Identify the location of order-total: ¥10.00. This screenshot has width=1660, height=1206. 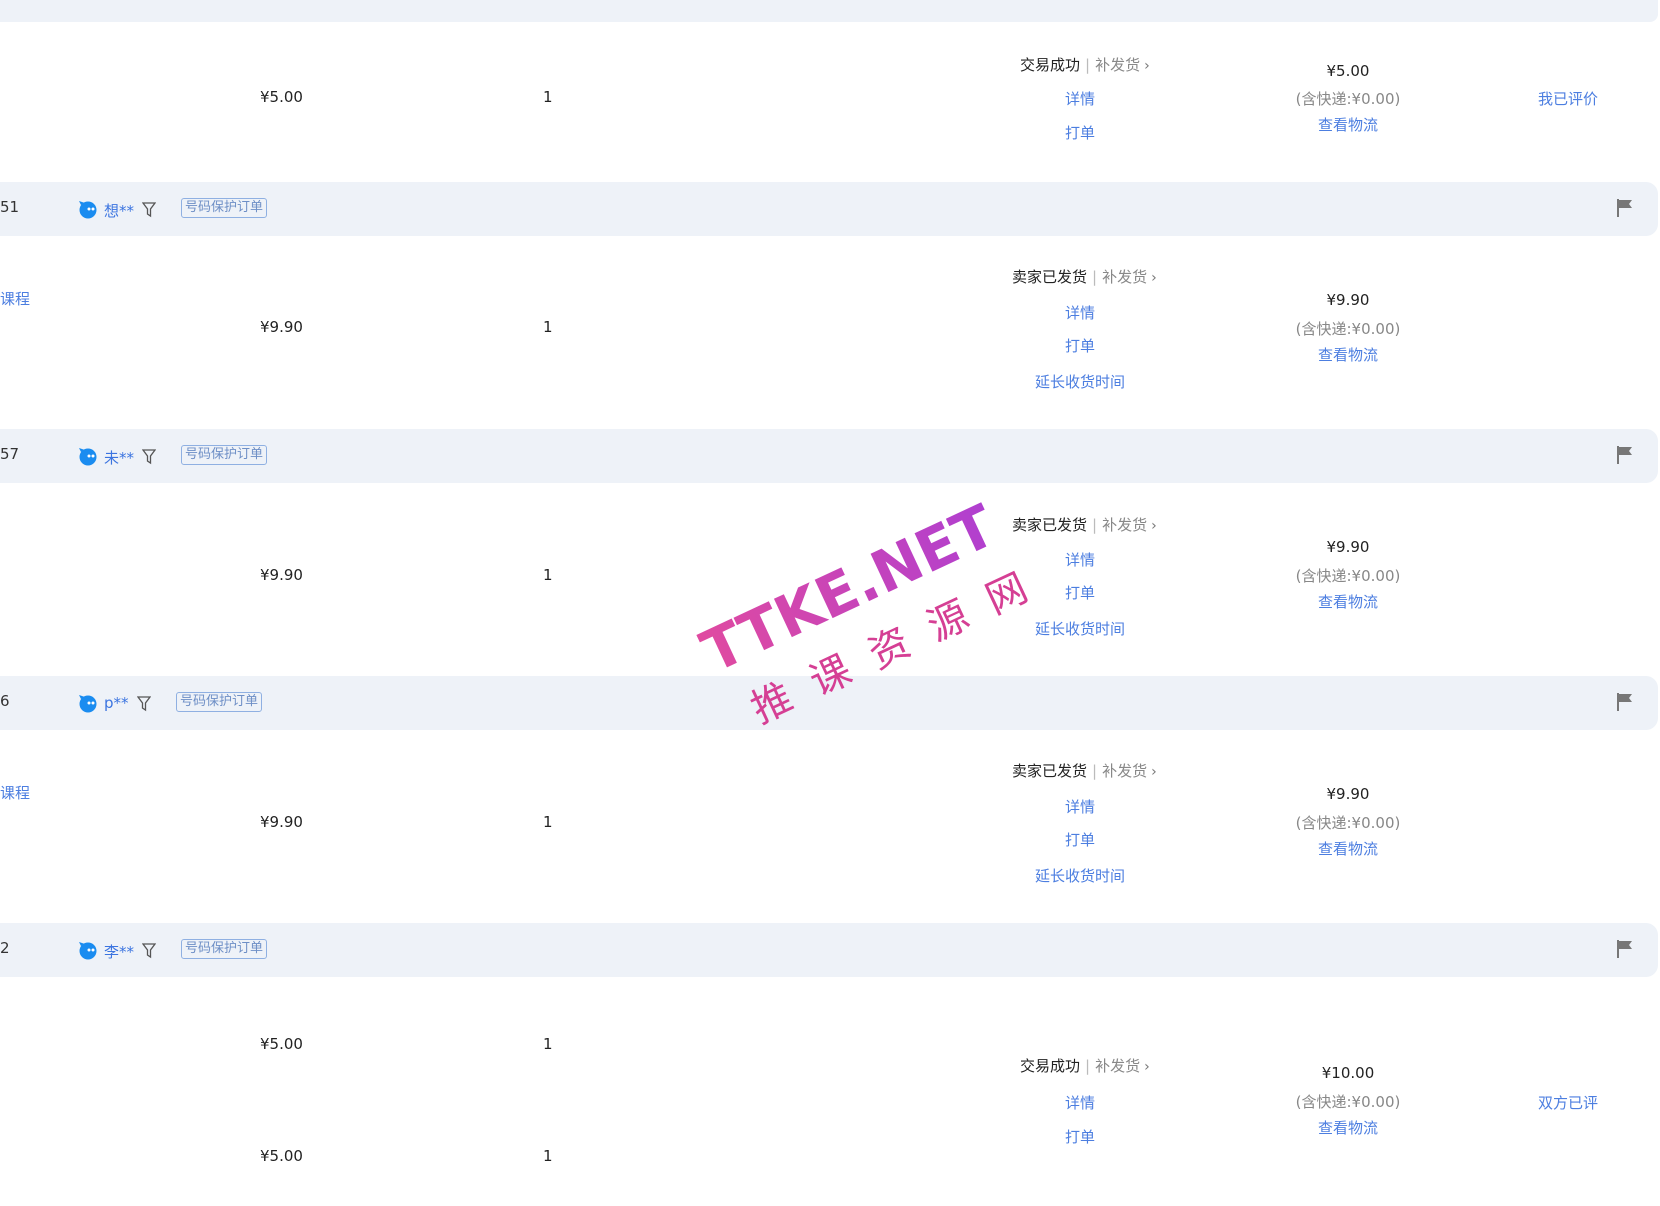
(1348, 1073).